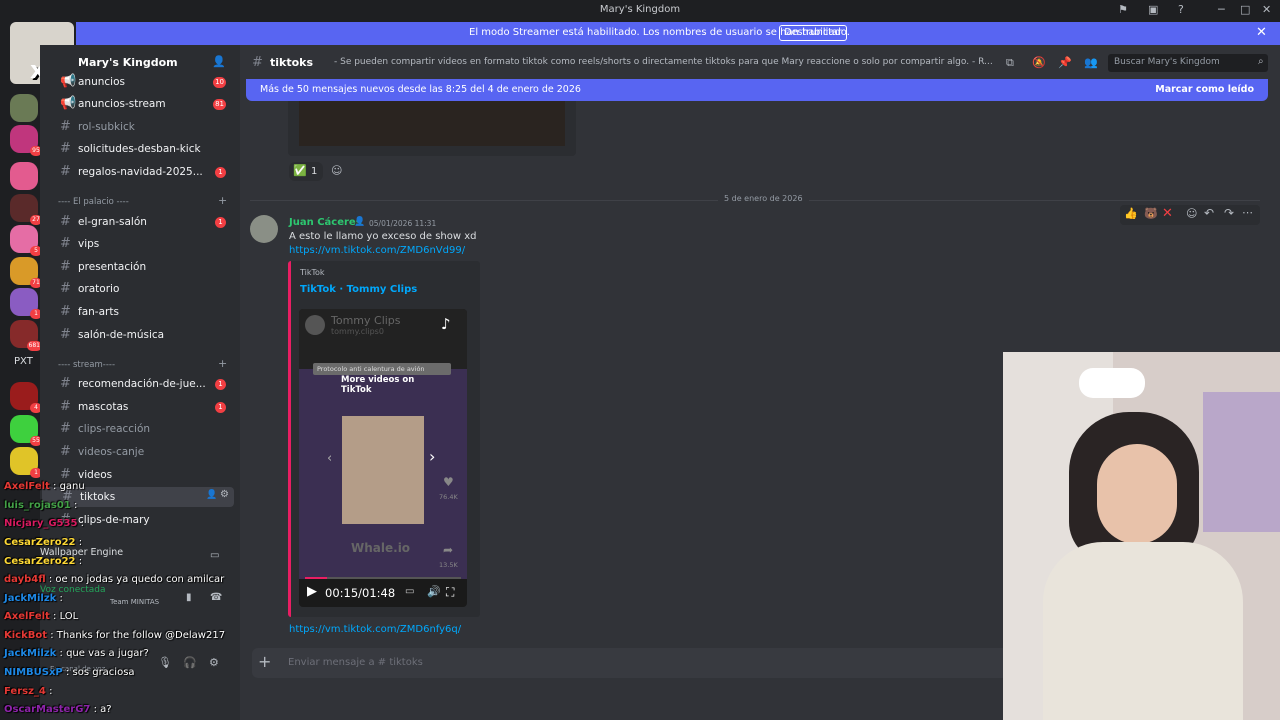 The height and width of the screenshot is (720, 1280). Describe the element at coordinates (1065, 62) in the screenshot. I see `pin-icon: 📌` at that location.